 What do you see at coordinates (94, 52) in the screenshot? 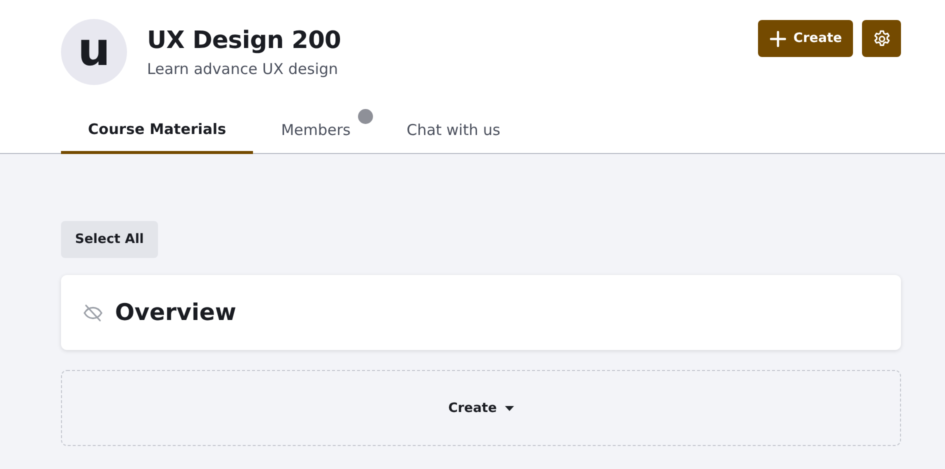
I see `course-avatar: u` at bounding box center [94, 52].